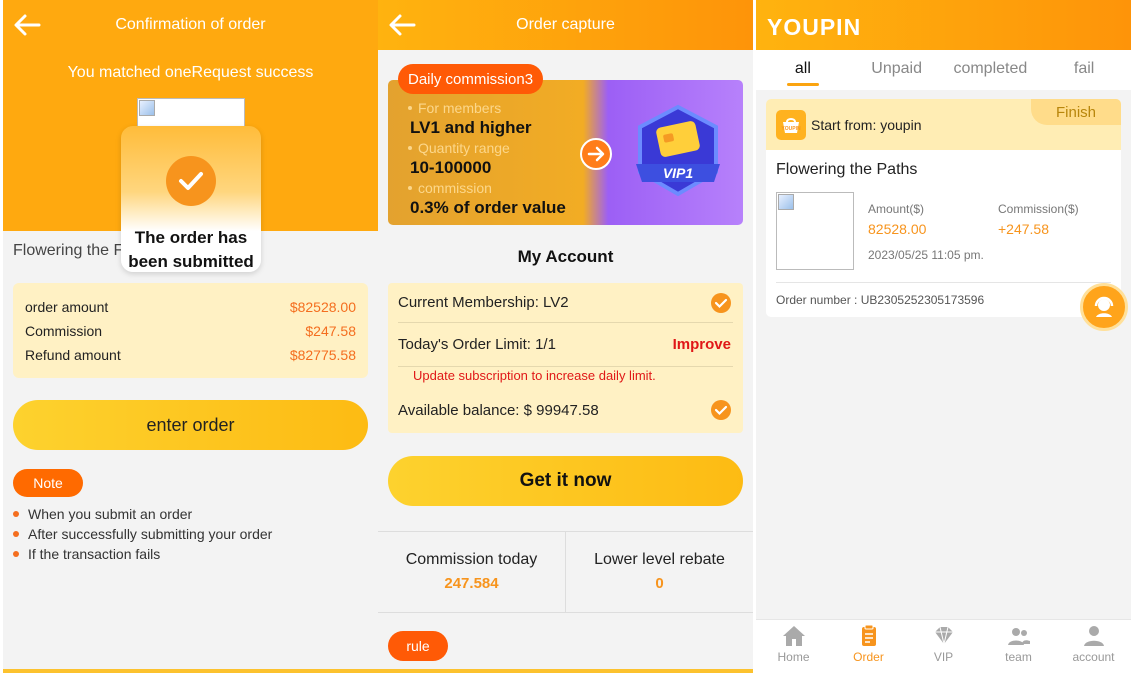 The image size is (1131, 673). What do you see at coordinates (565, 256) in the screenshot?
I see `my-account-title: My Account` at bounding box center [565, 256].